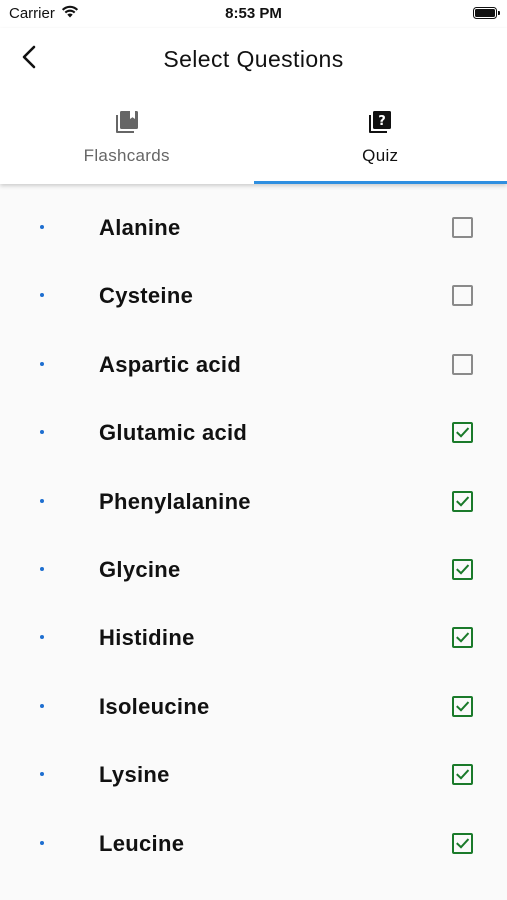 This screenshot has width=507, height=900. I want to click on quiz-icon: ?, so click(380, 122).